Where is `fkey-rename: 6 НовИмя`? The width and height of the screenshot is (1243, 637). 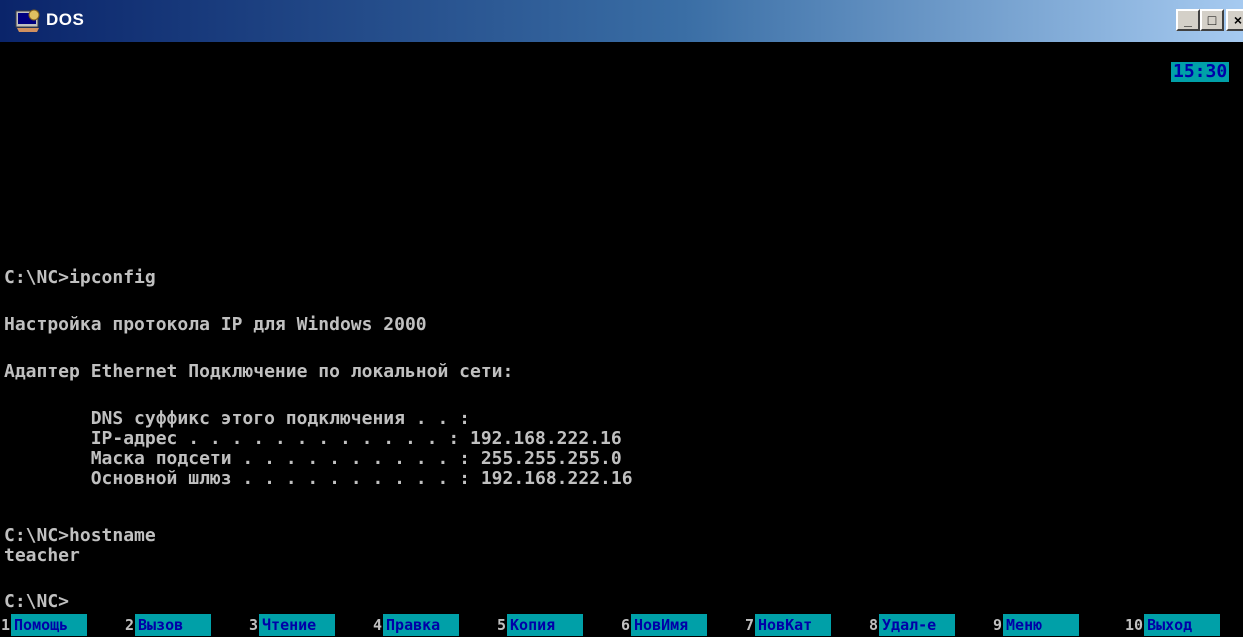
fkey-rename: 6 НовИмя is located at coordinates (664, 625).